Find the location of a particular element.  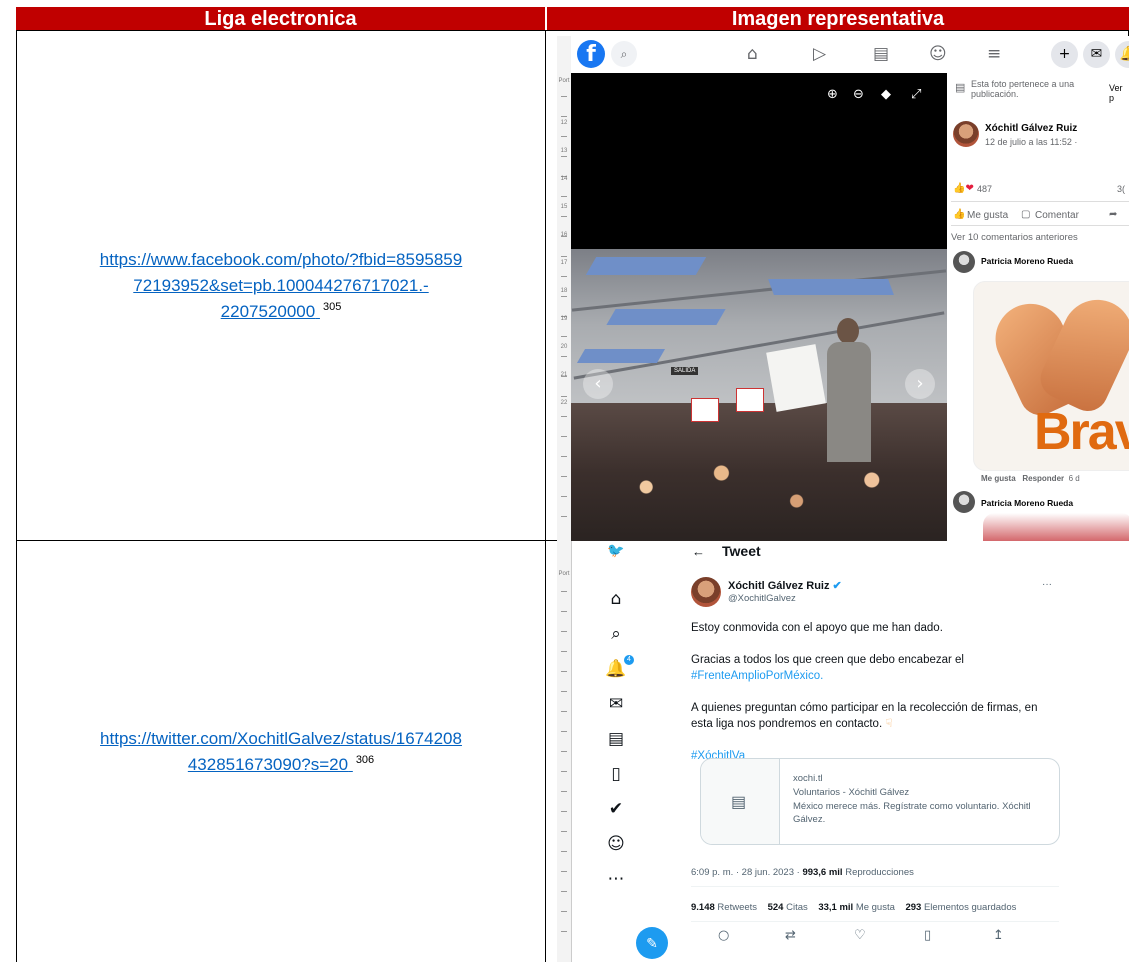

retweet-icon: ⇄ is located at coordinates (790, 935).